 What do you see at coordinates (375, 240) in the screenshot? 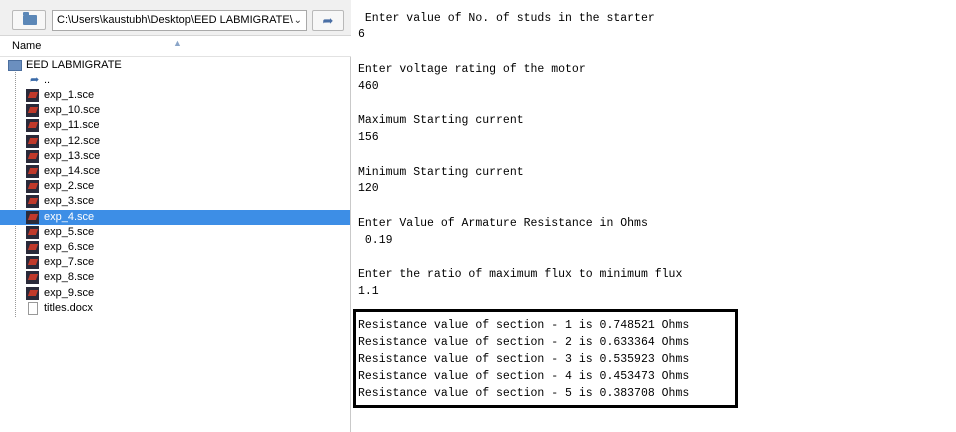
I see `console-line: 0.19` at bounding box center [375, 240].